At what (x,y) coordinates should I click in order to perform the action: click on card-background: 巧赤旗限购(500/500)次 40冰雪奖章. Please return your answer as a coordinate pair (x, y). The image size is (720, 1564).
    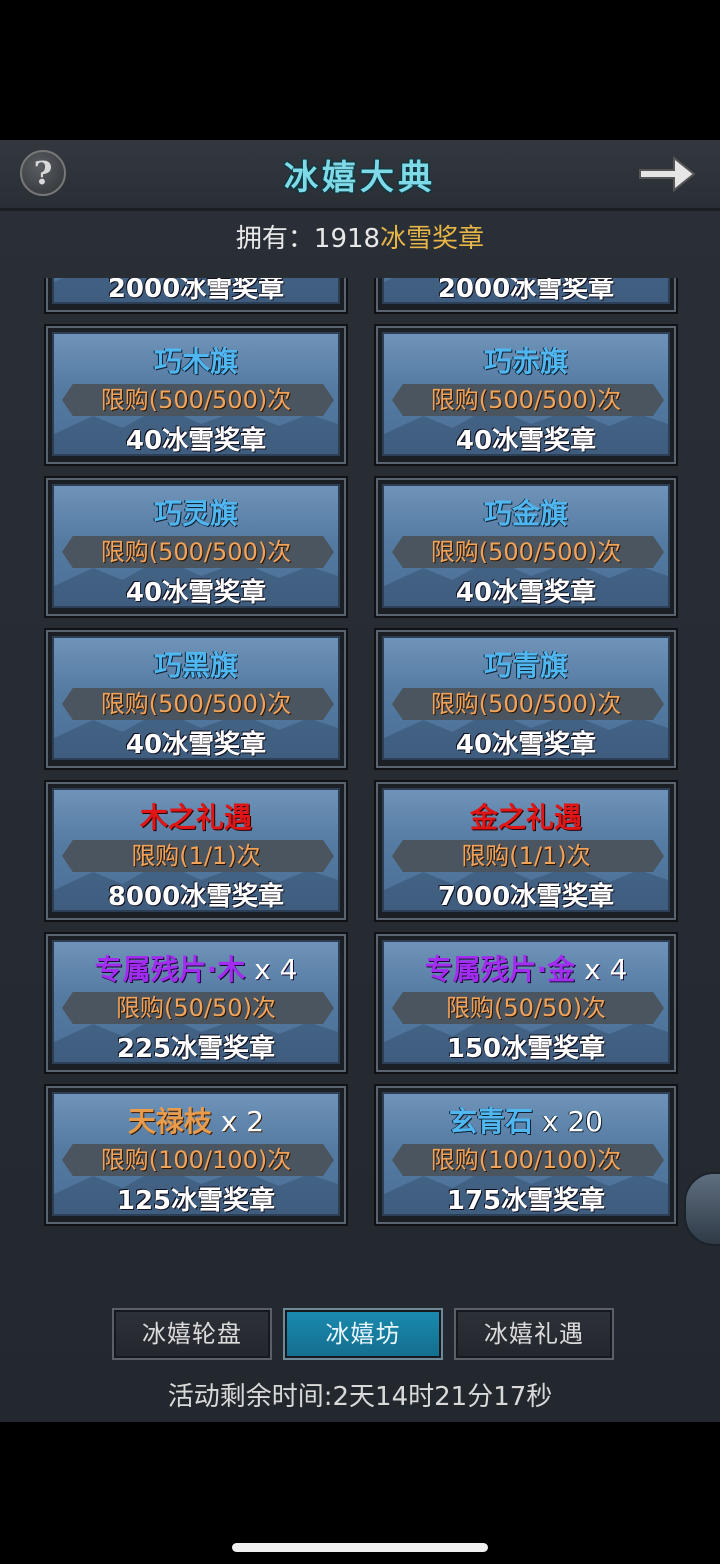
    Looking at the image, I should click on (526, 394).